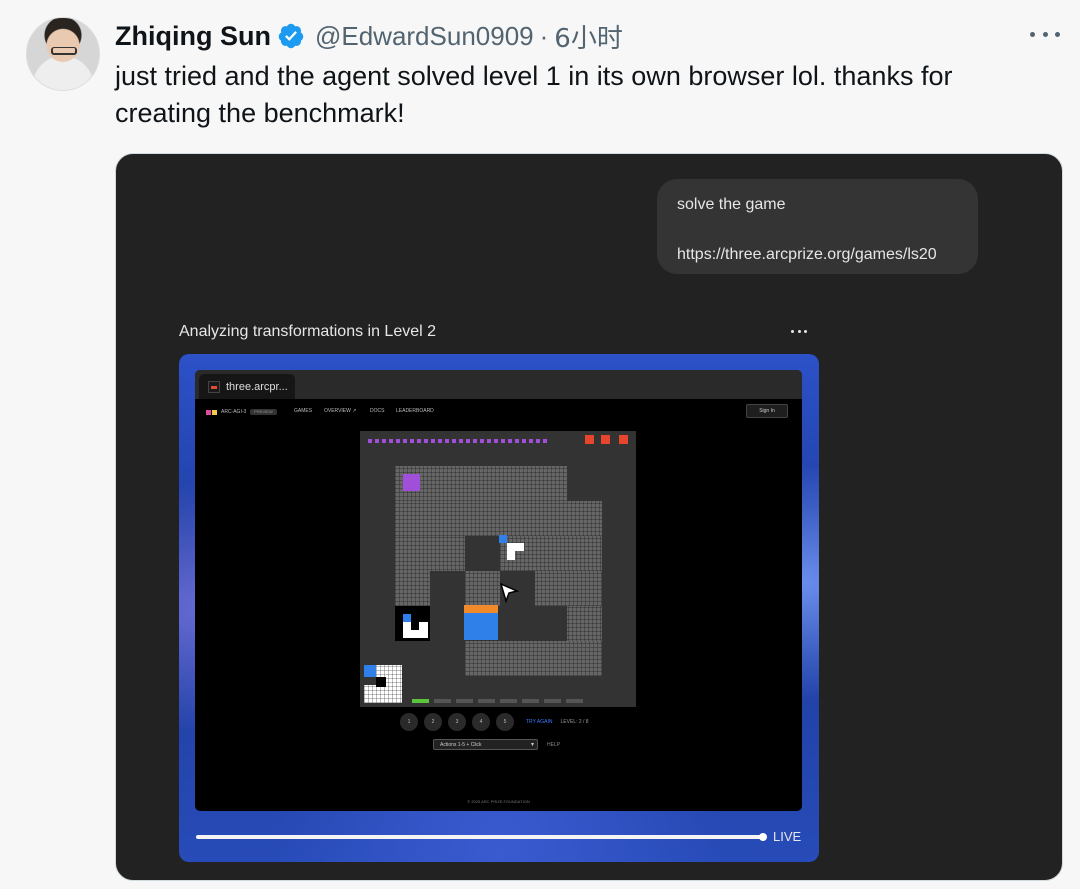  What do you see at coordinates (263, 412) in the screenshot?
I see `preview-badge: PREVIEW` at bounding box center [263, 412].